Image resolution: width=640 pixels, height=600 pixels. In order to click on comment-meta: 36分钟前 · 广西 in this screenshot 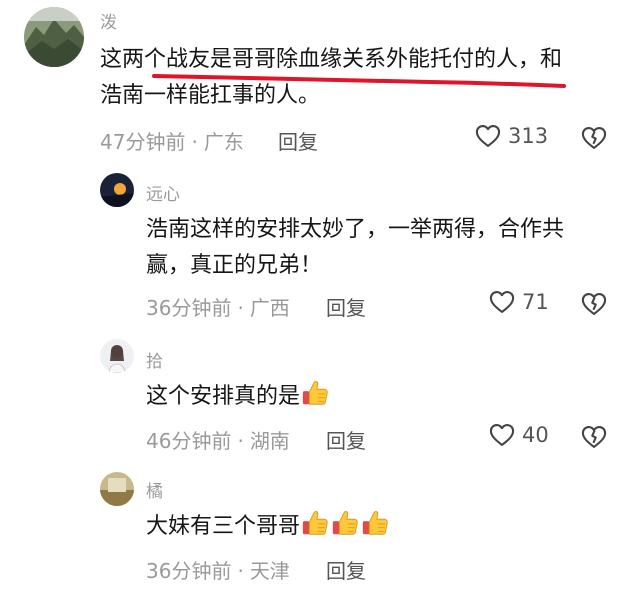, I will do `click(218, 308)`.